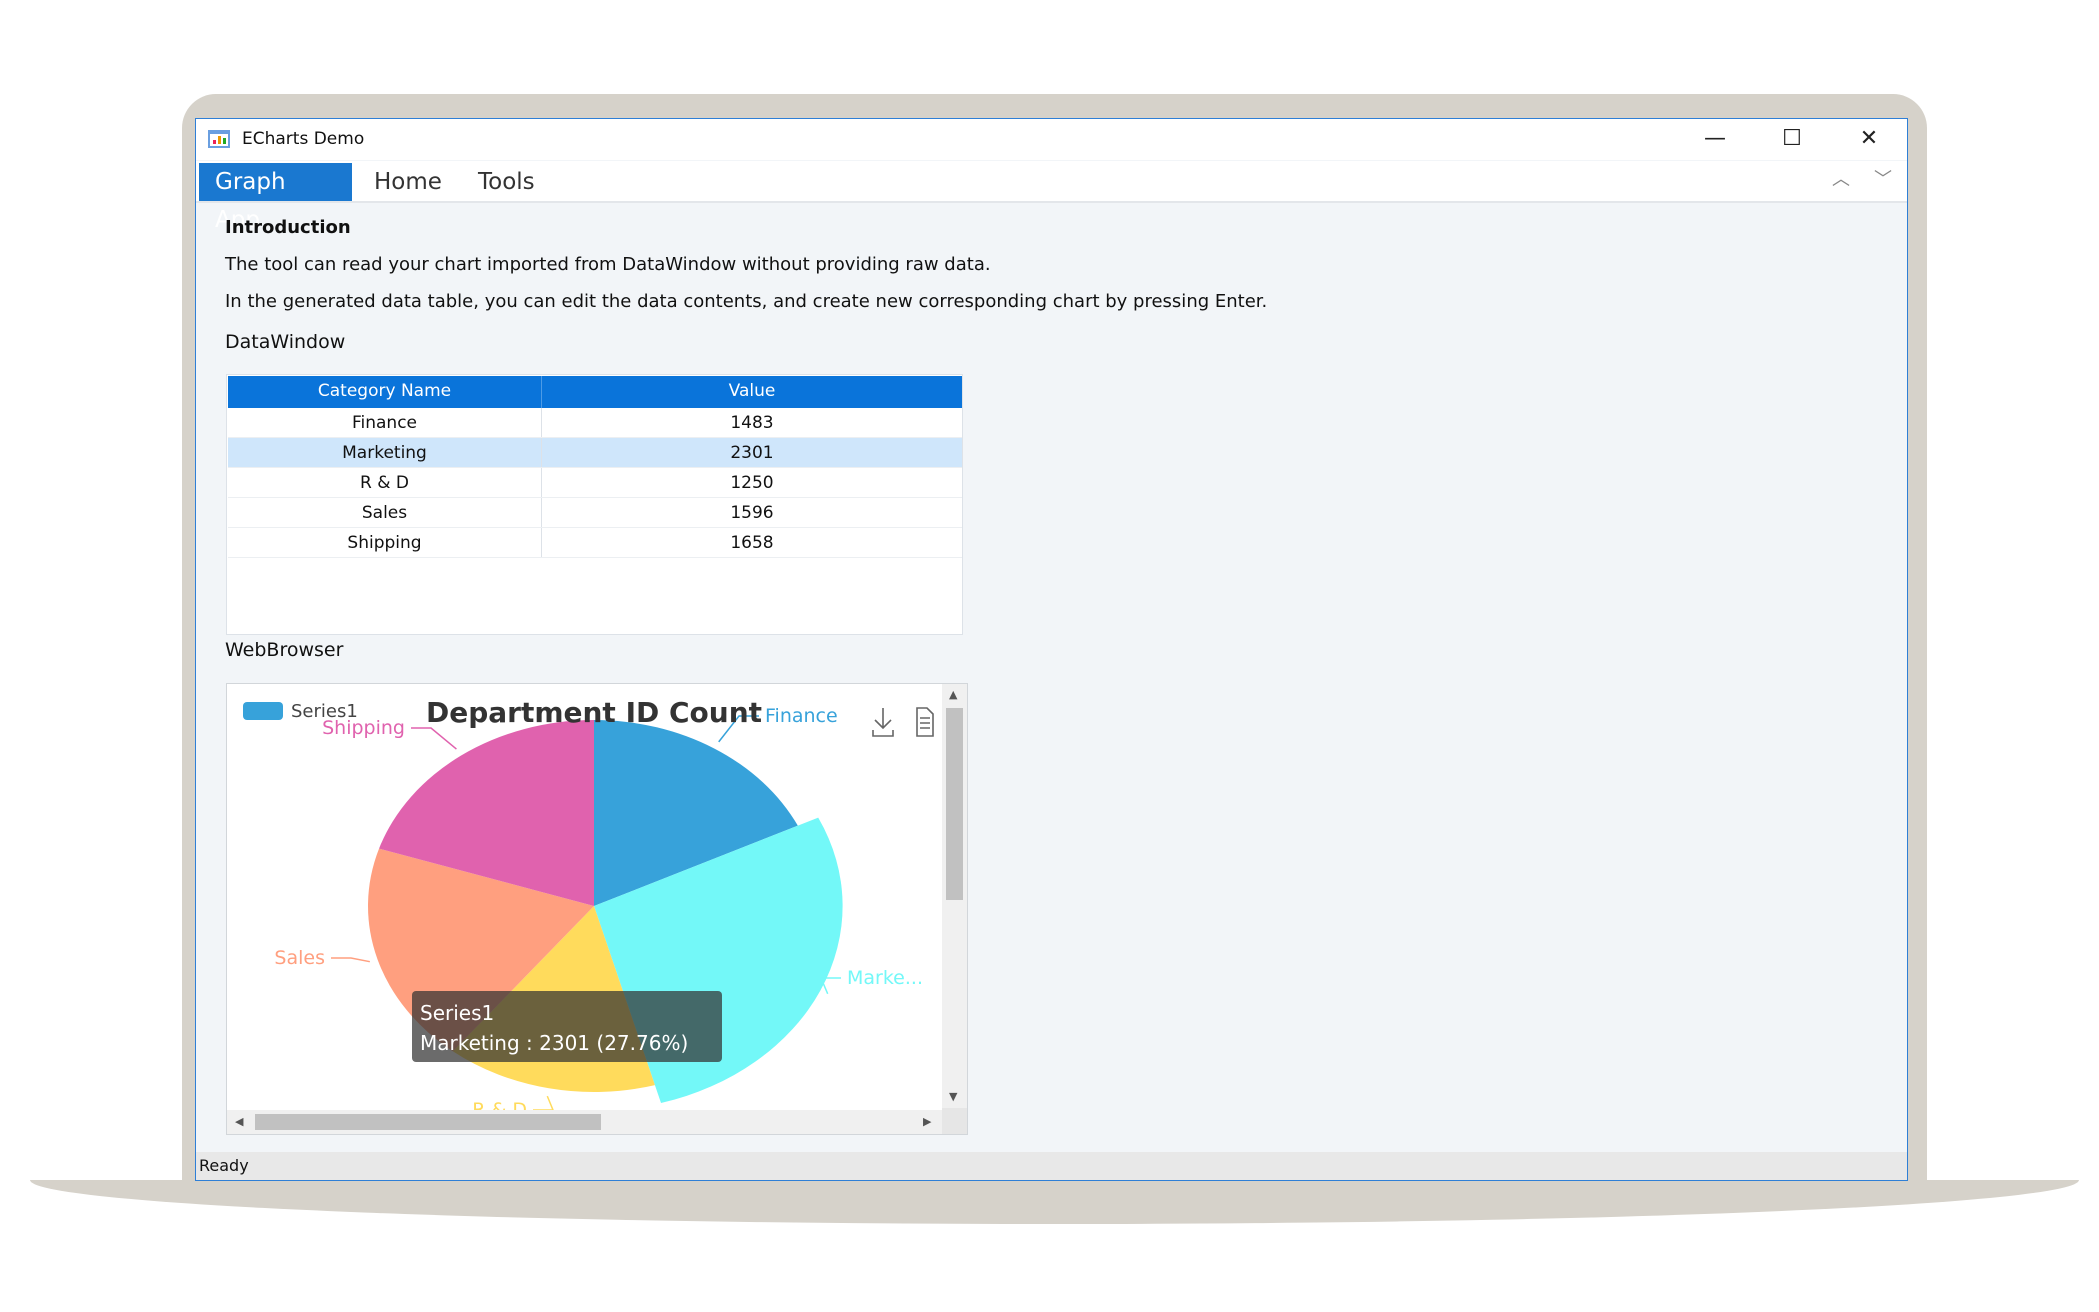 The width and height of the screenshot is (2099, 1312). I want to click on cell-category: Marketing, so click(385, 452).